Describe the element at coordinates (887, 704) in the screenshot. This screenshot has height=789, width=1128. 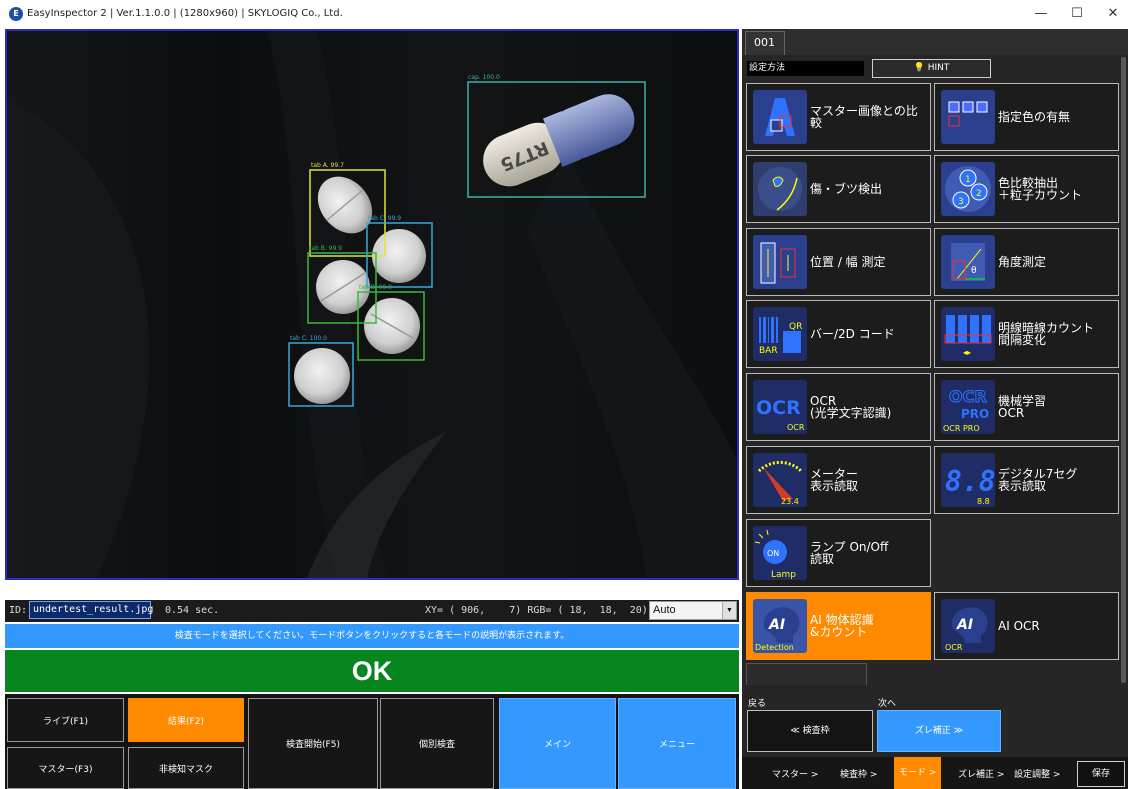
I see `next-label: 次へ` at that location.